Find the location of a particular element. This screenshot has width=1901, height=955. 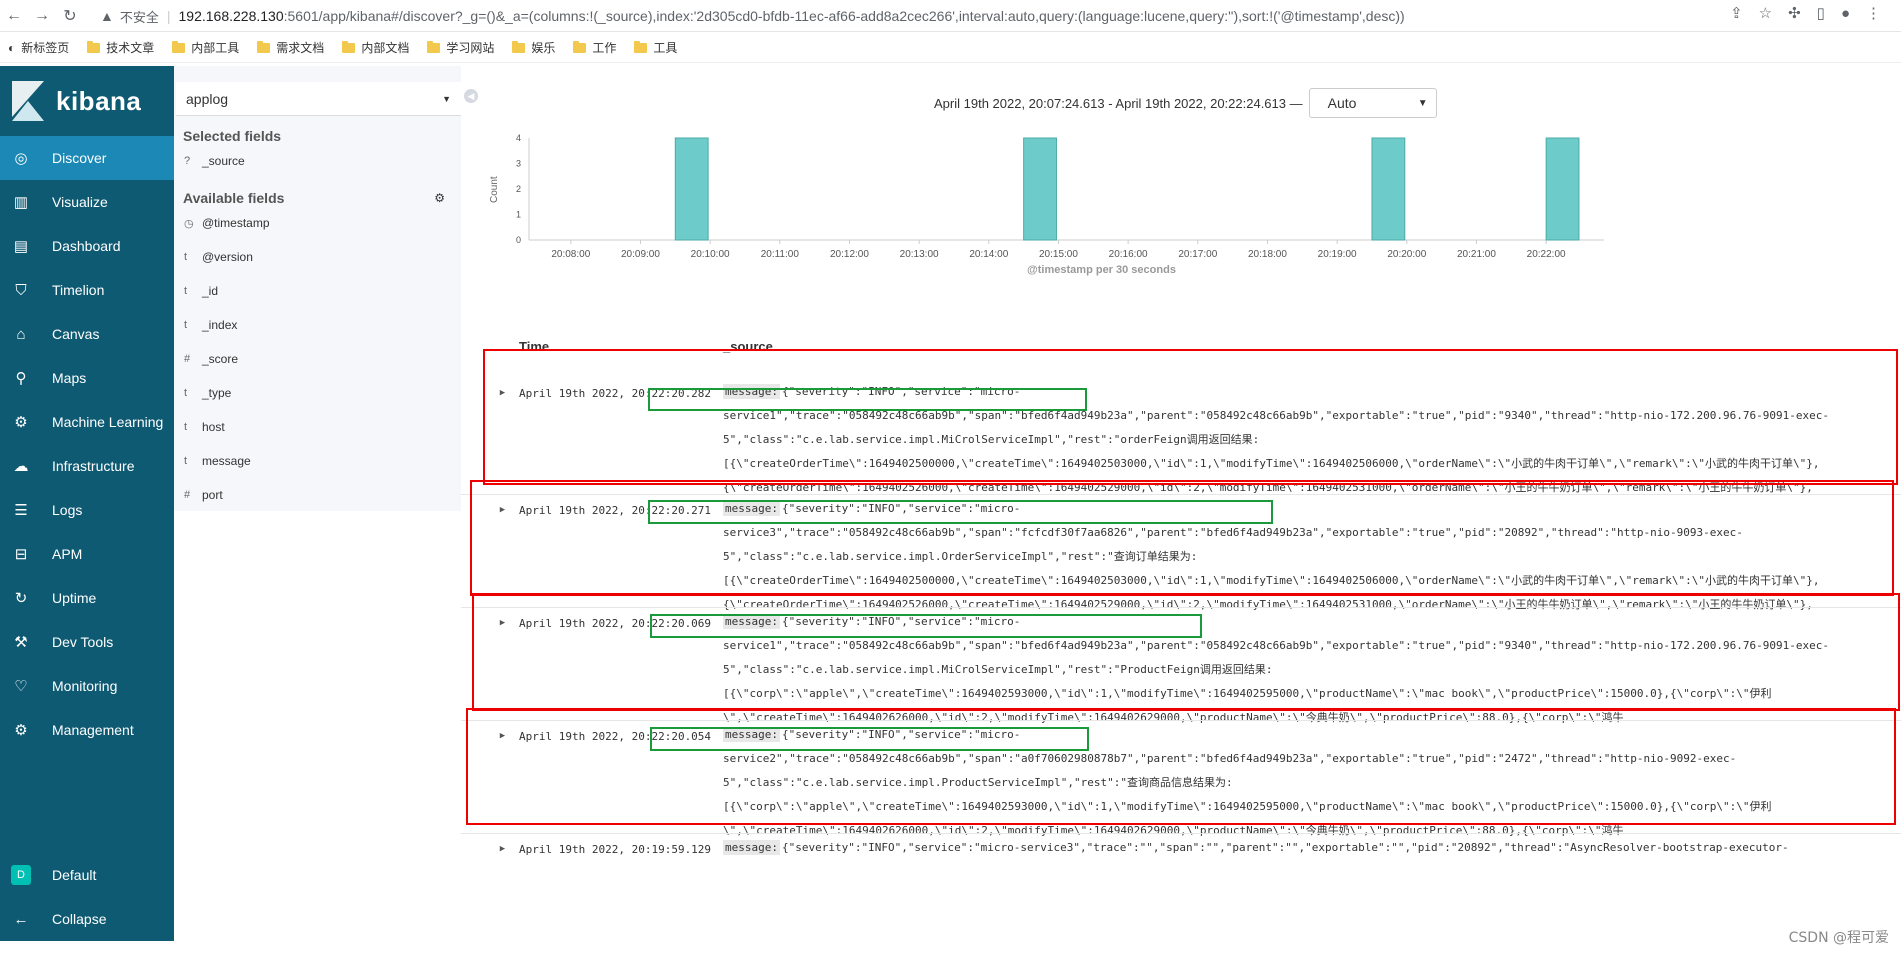

expand-row-icon: ▶ is located at coordinates (502, 890).